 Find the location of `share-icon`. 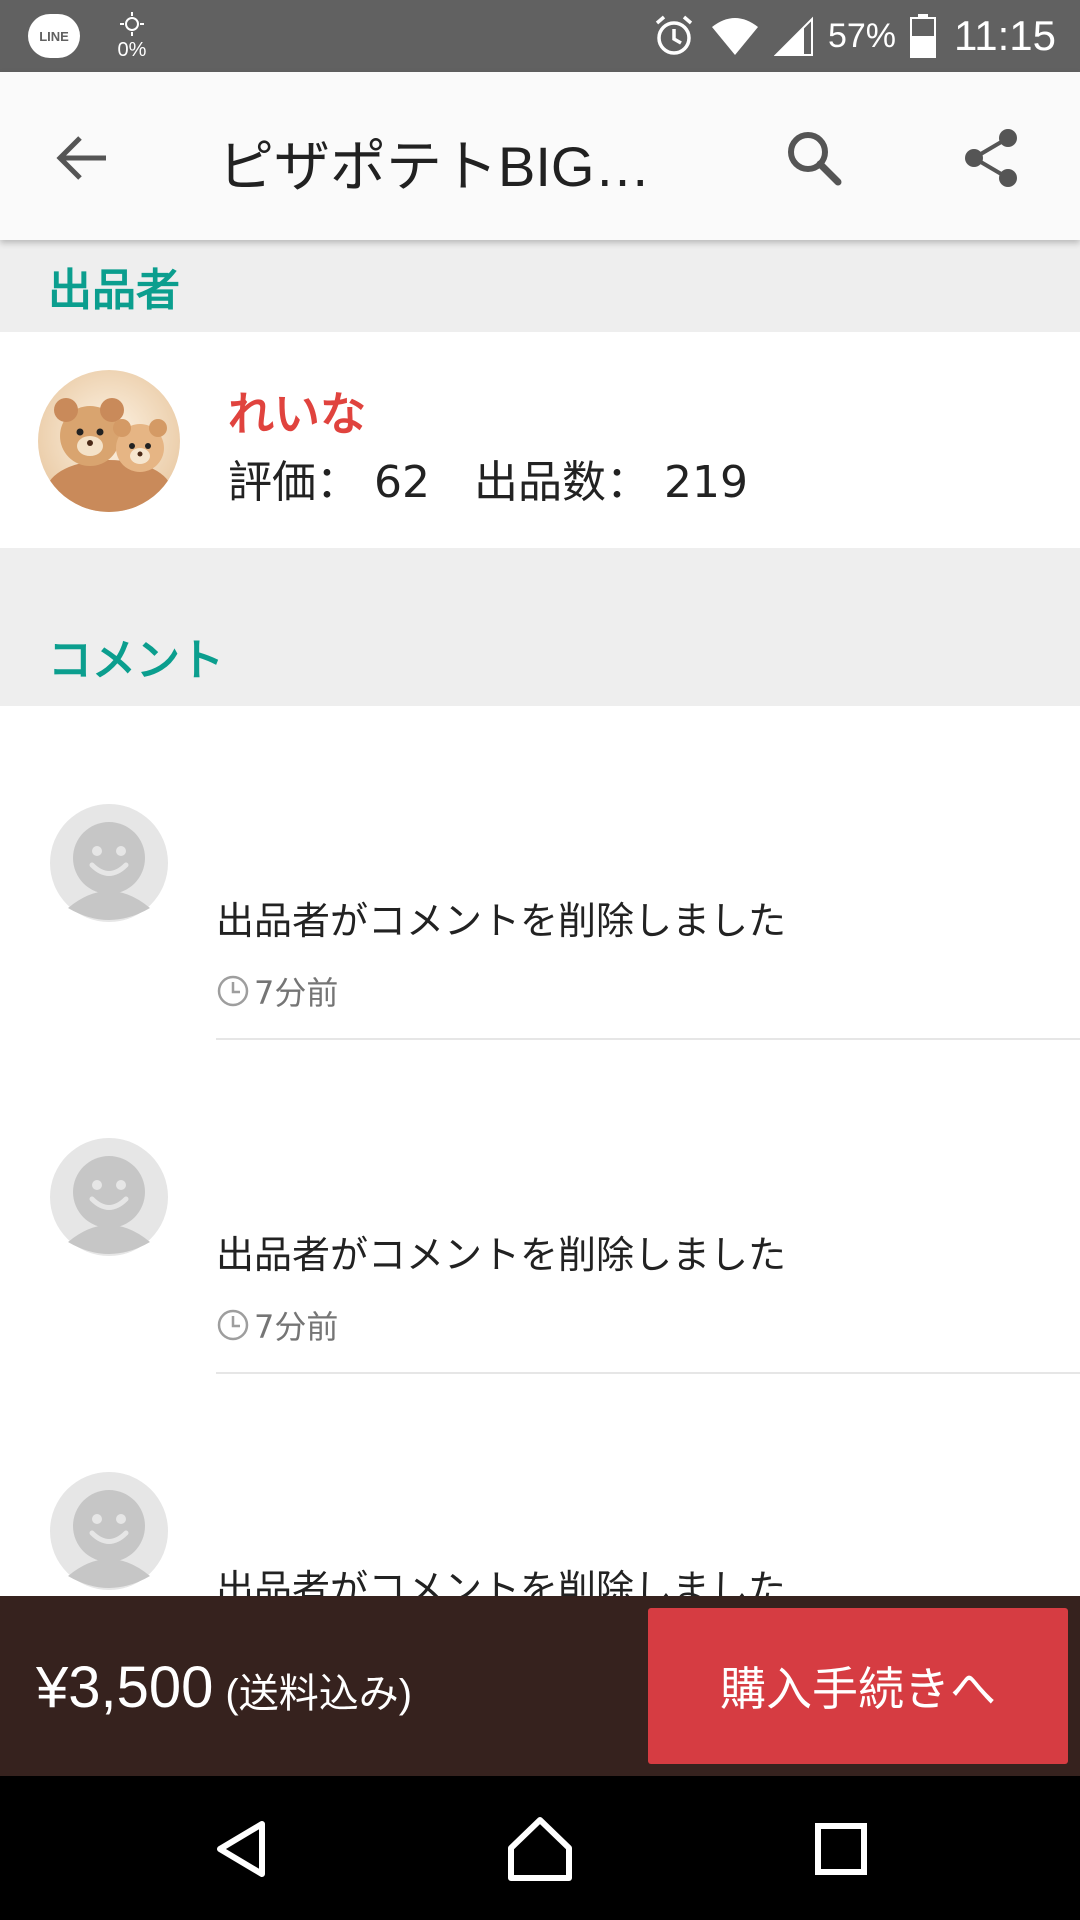

share-icon is located at coordinates (991, 158).